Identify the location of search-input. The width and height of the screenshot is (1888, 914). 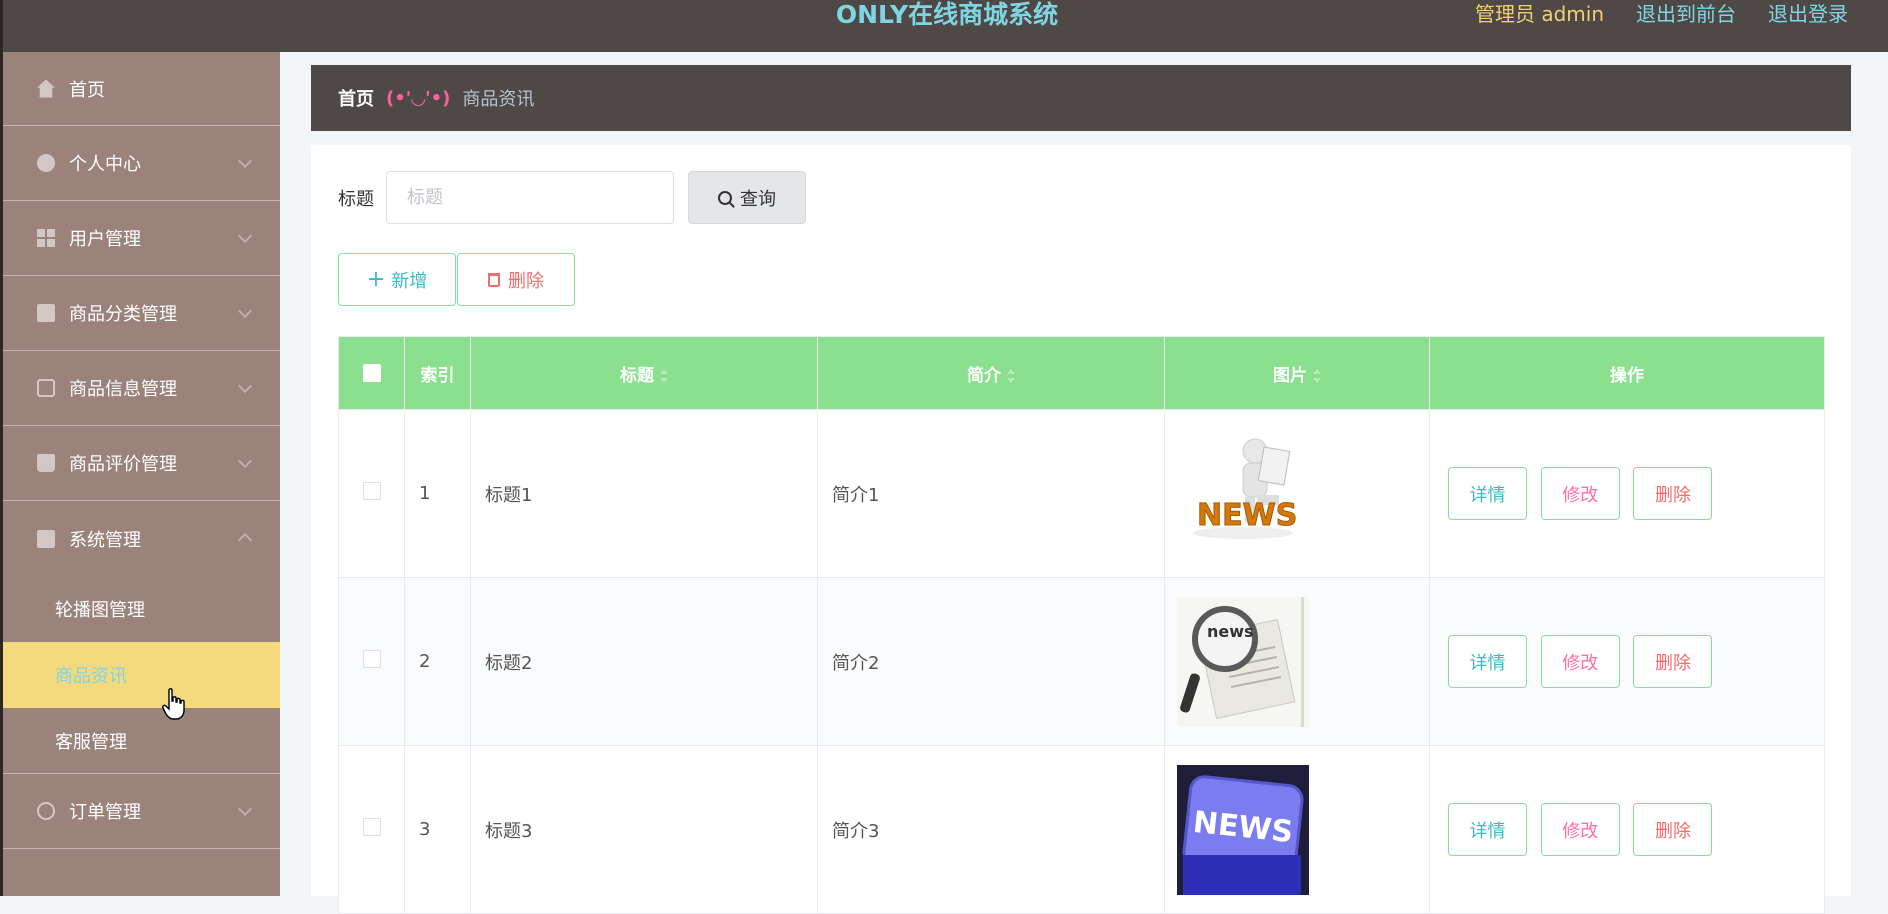
(530, 197).